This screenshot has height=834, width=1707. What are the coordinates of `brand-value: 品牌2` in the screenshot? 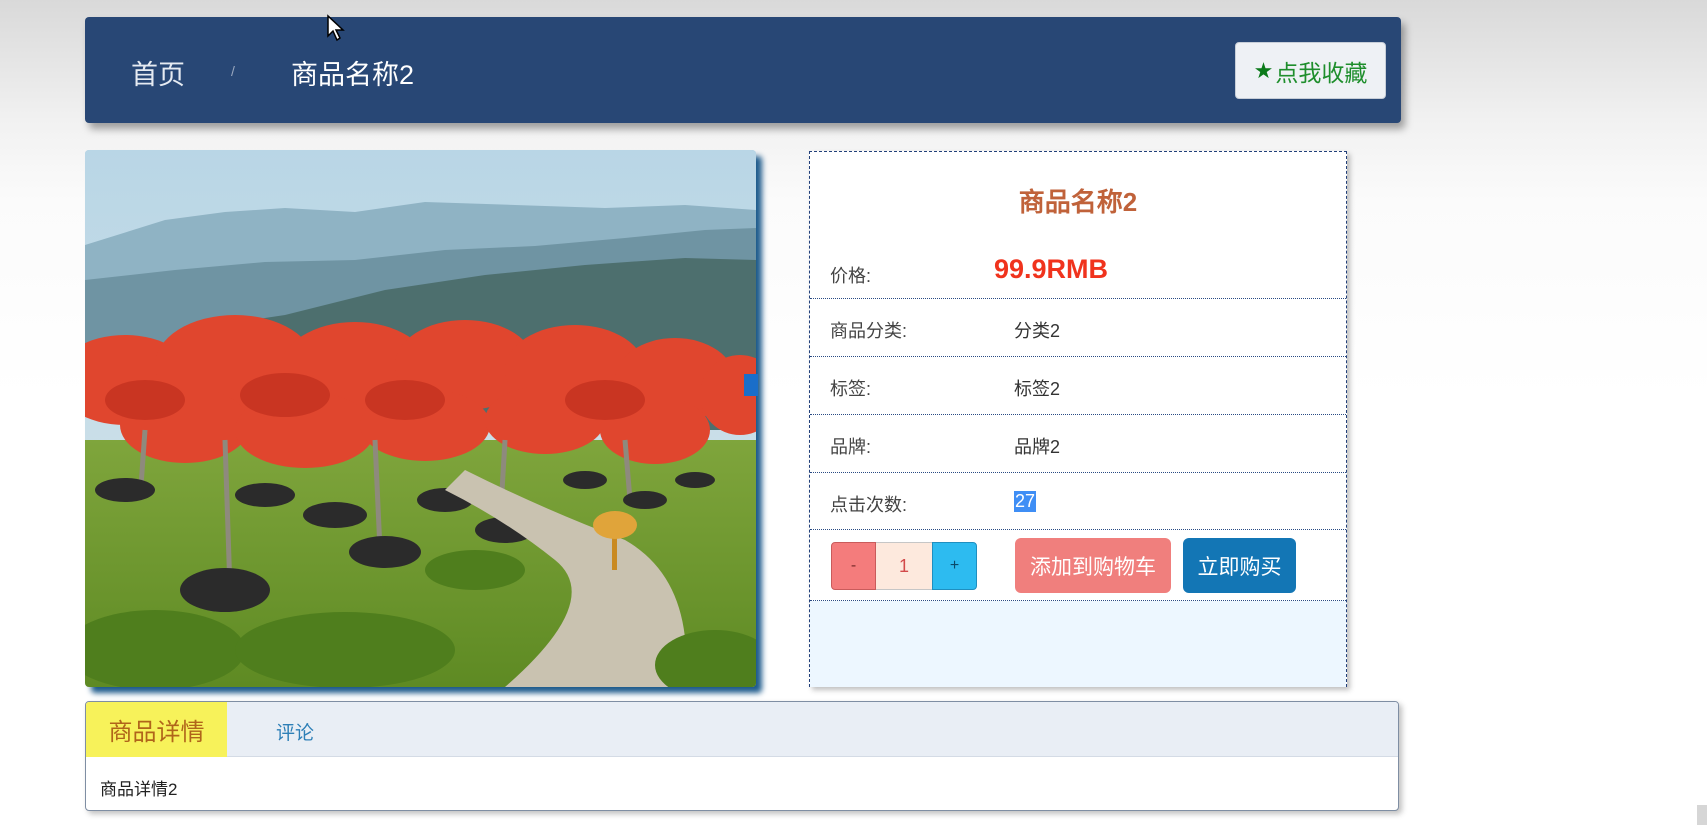 It's located at (1037, 447).